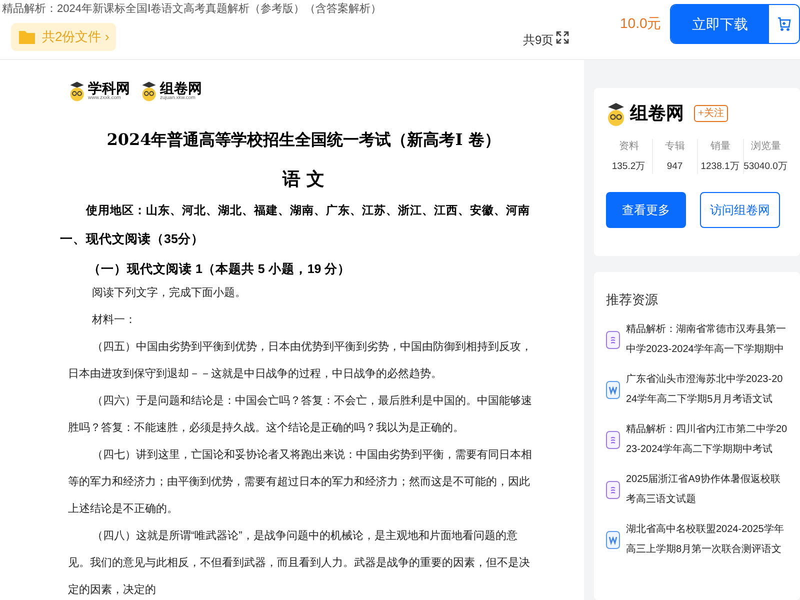 This screenshot has height=600, width=800. I want to click on price: 10.0元, so click(641, 23).